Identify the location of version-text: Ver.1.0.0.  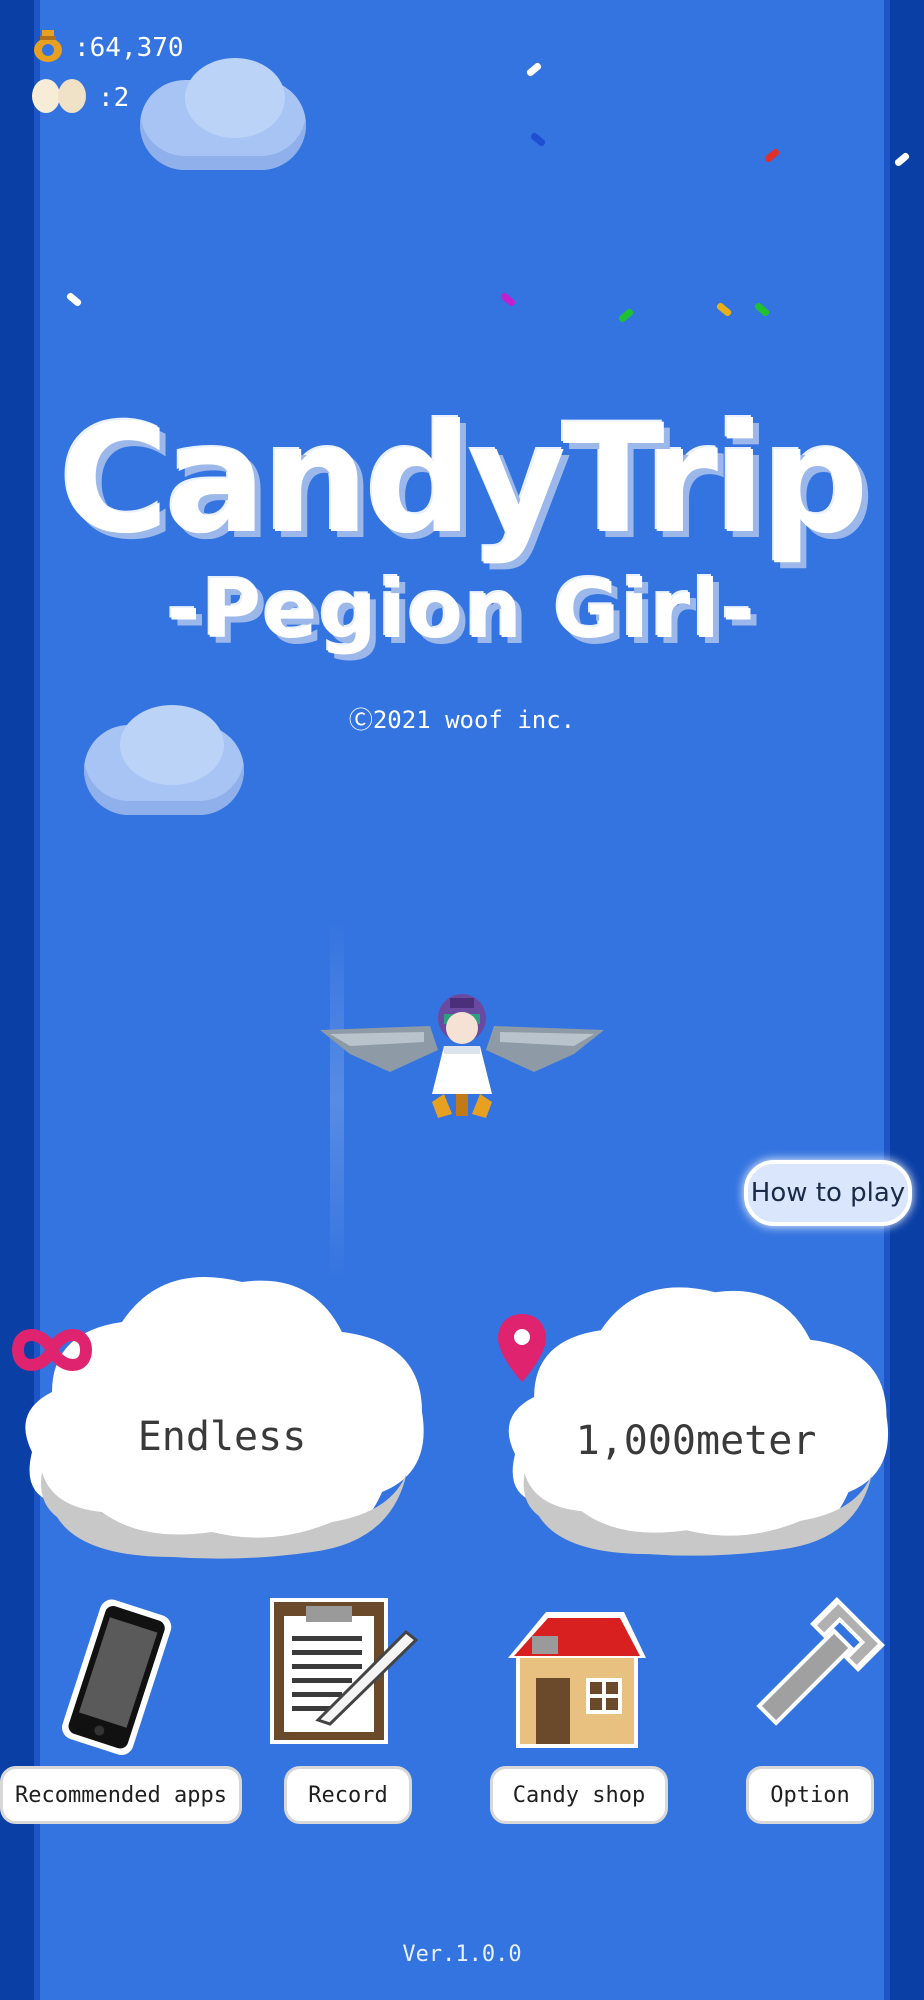
(462, 1954).